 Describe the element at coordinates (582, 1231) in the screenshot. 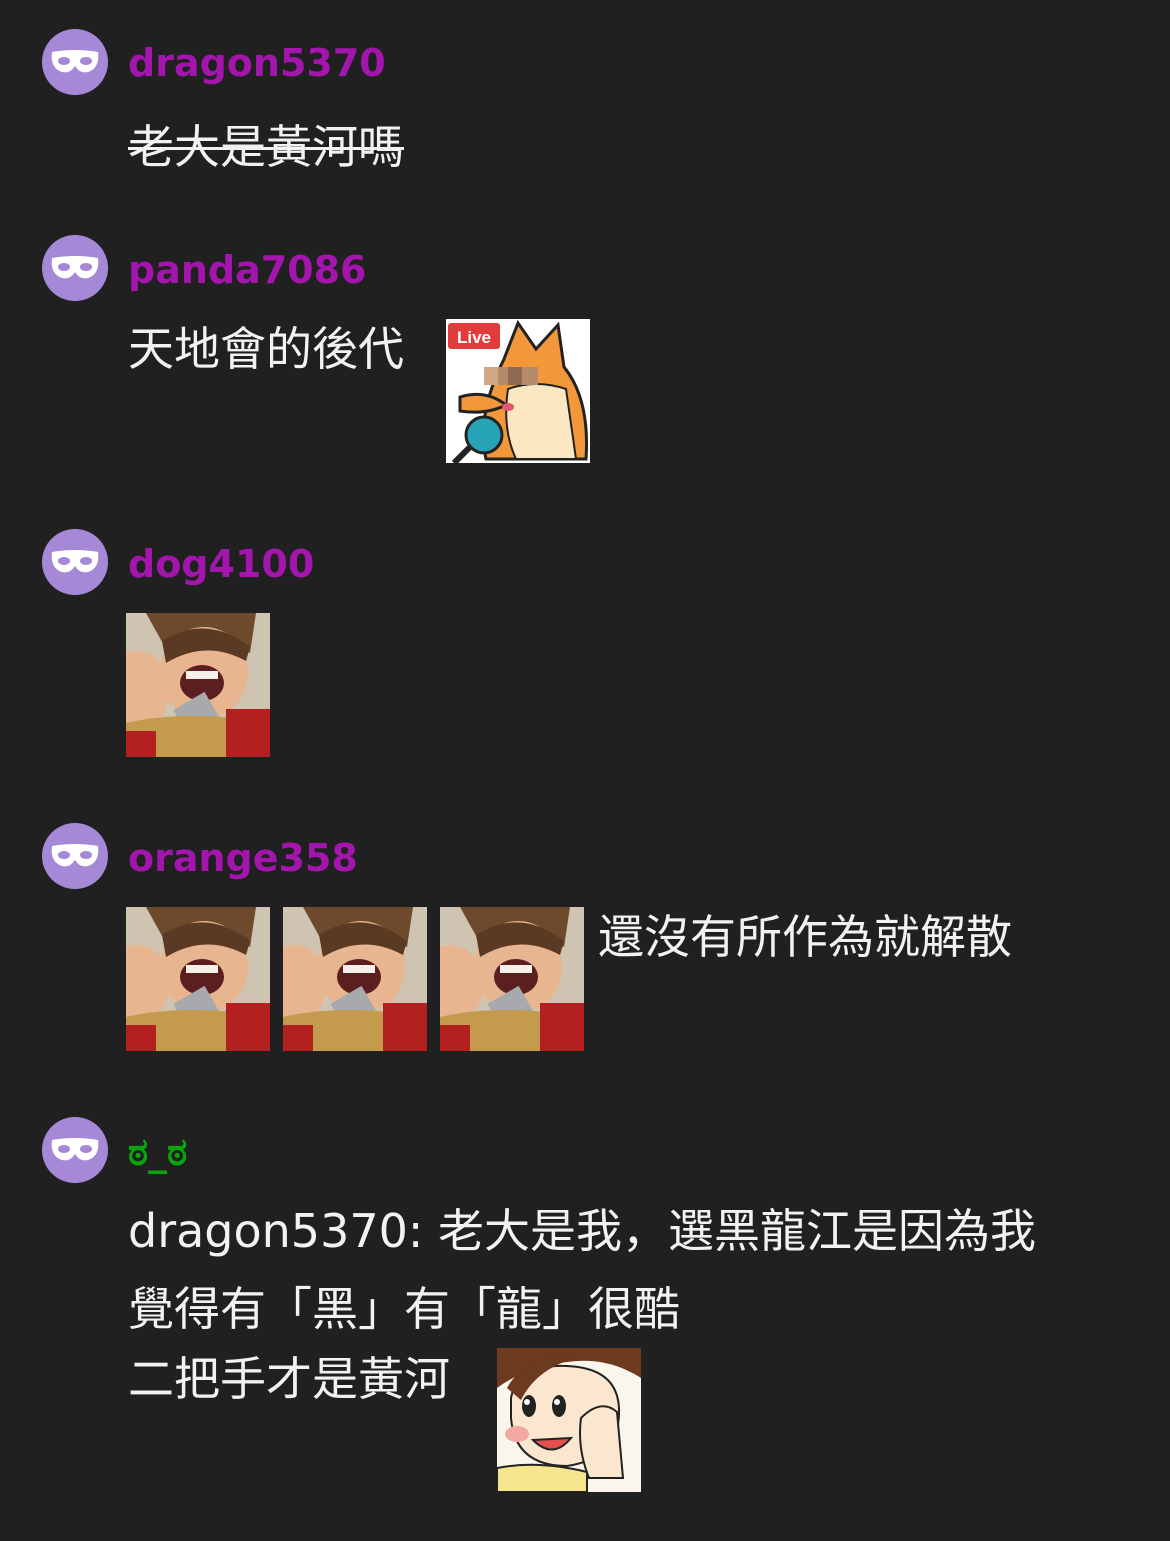

I see `message-text-line: dragon5370: 老大是我，選黑龍江是因為我` at that location.